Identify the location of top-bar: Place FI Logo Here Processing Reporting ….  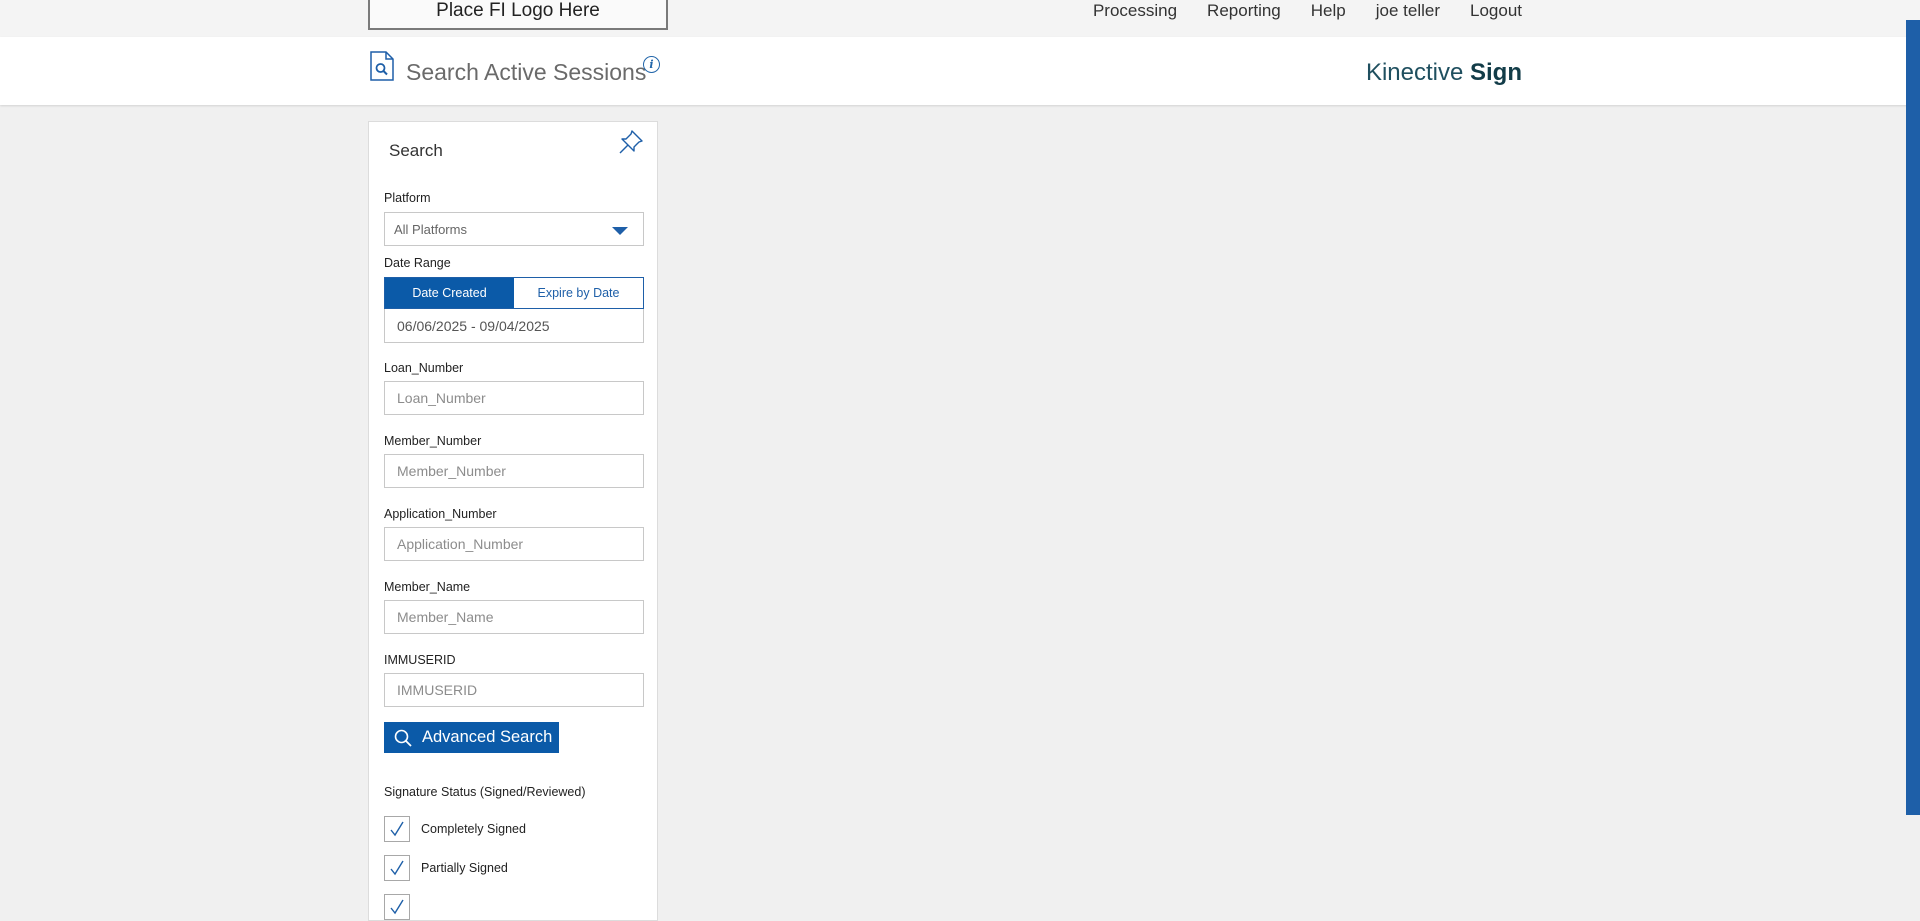
(960, 18).